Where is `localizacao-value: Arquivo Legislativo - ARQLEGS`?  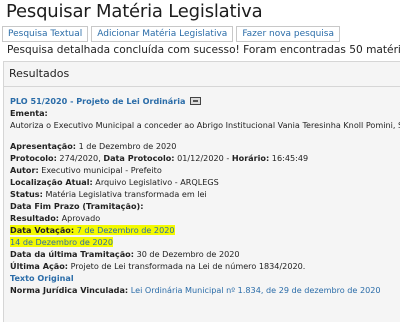
localizacao-value: Arquivo Legislativo - ARQLEGS is located at coordinates (157, 182).